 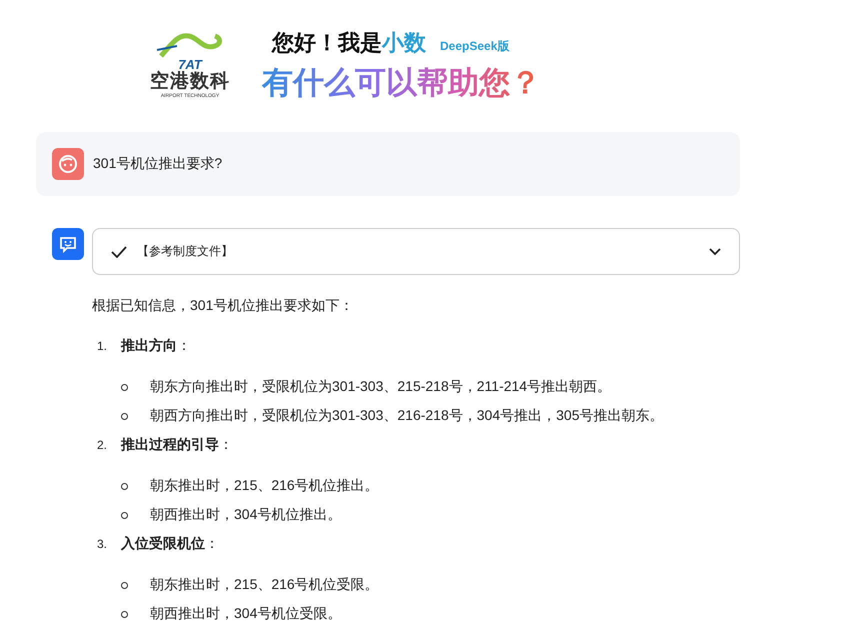 I want to click on chevron-icon, so click(x=715, y=252).